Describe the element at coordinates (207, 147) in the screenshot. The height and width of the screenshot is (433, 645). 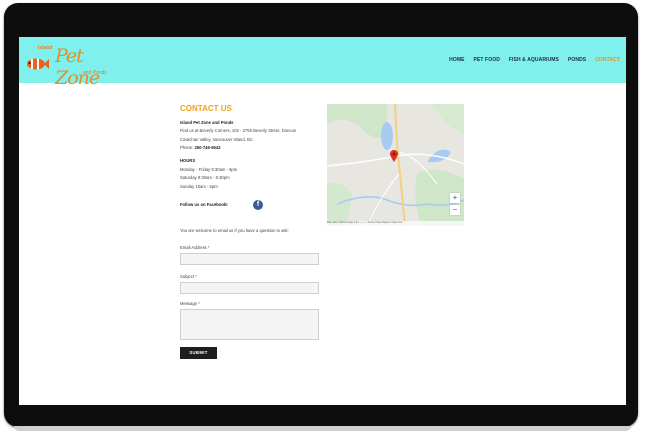
I see `phone-number: 250-746-5542` at that location.